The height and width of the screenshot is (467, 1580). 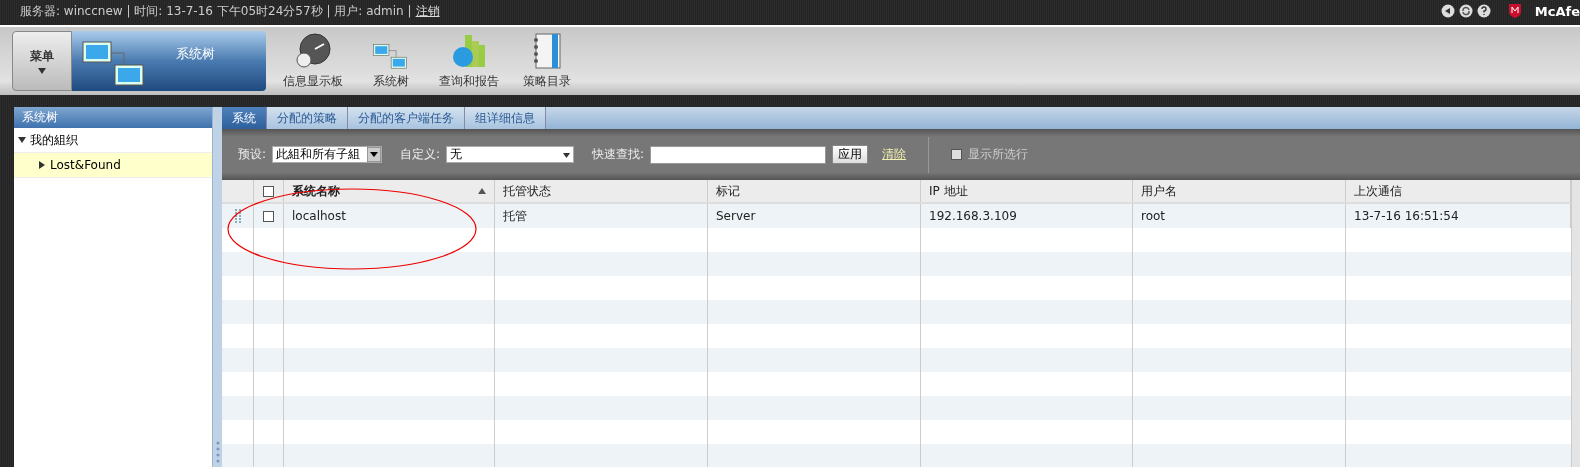 I want to click on brand-name: McAfe, so click(x=1557, y=11).